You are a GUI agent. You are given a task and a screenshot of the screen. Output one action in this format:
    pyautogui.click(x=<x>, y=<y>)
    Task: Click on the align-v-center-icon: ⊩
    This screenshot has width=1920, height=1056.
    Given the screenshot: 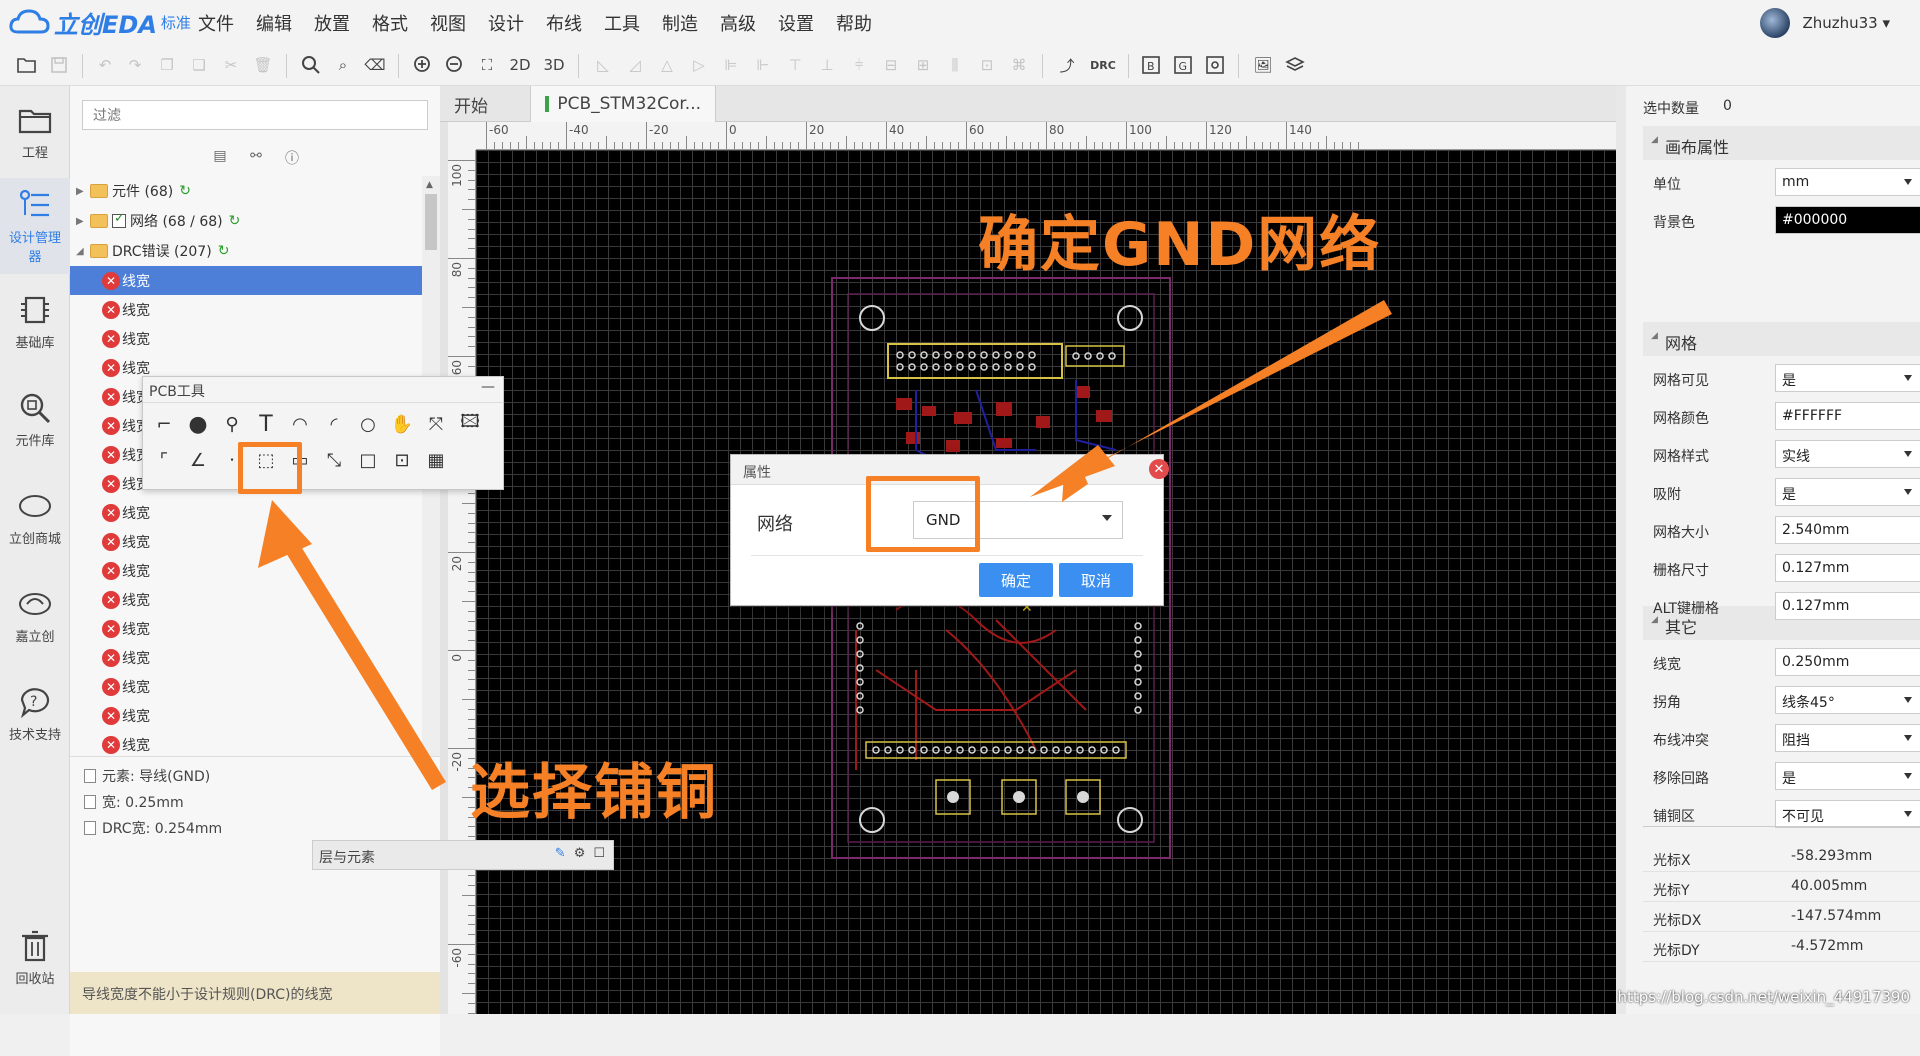 What is the action you would take?
    pyautogui.click(x=763, y=65)
    